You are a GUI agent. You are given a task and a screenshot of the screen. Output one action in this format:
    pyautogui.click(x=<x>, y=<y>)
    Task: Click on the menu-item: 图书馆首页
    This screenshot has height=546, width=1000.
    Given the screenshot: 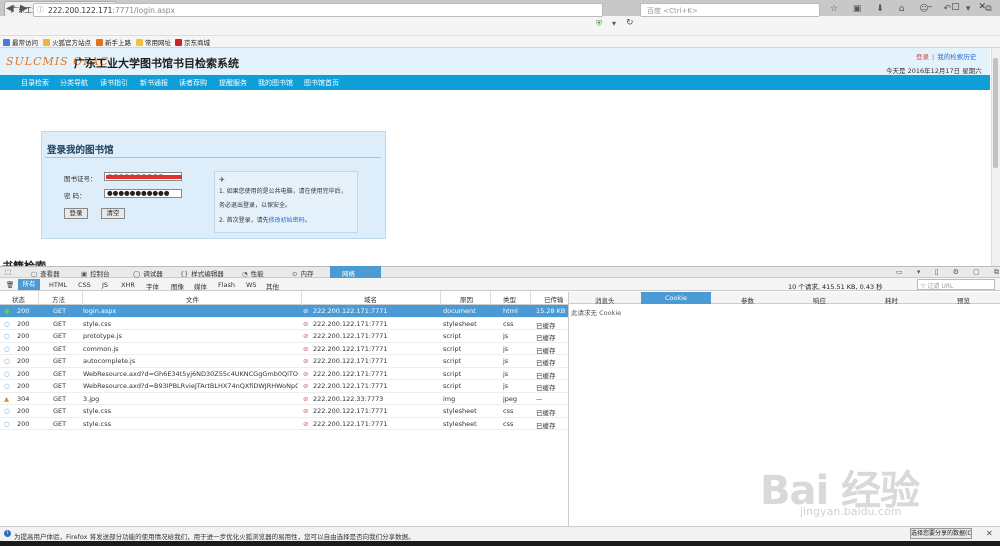 What is the action you would take?
    pyautogui.click(x=321, y=83)
    